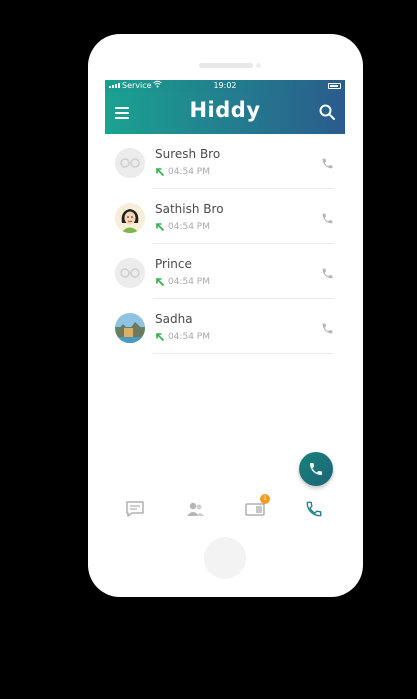  What do you see at coordinates (226, 65) in the screenshot?
I see `phone-speaker` at bounding box center [226, 65].